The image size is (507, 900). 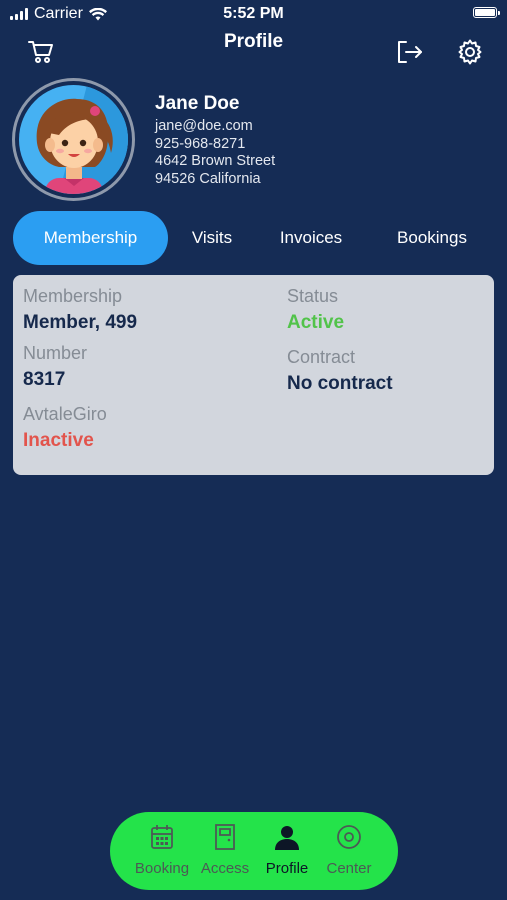 I want to click on logout-icon, so click(x=409, y=52).